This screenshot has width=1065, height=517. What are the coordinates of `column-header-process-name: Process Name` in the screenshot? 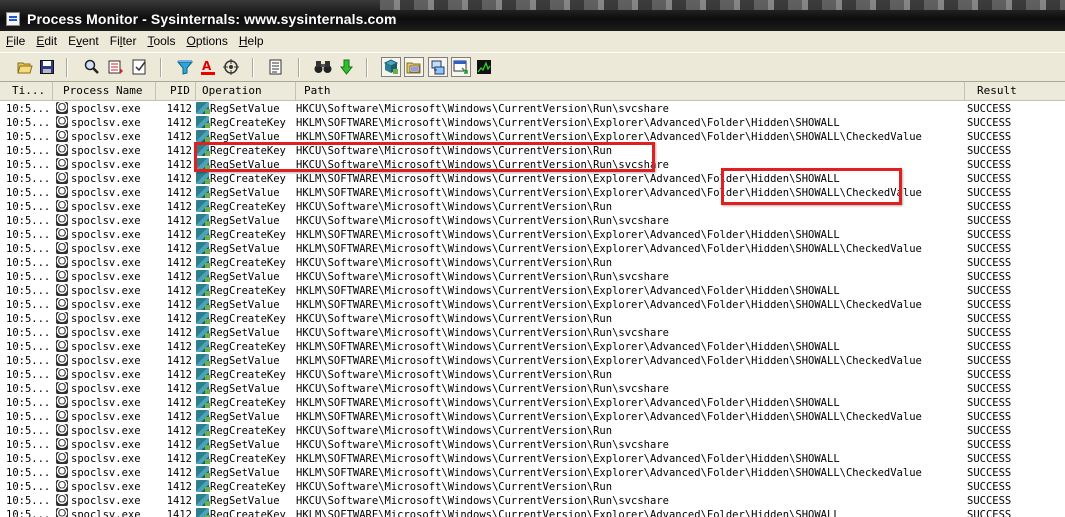 It's located at (104, 91).